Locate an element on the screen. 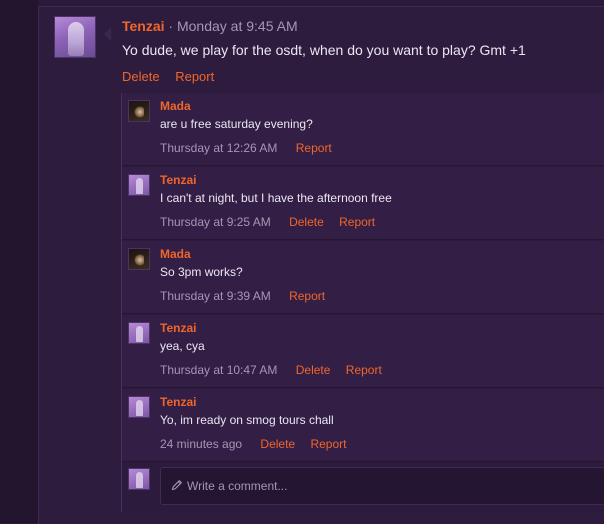  comment-text: yea, cya is located at coordinates (182, 346).